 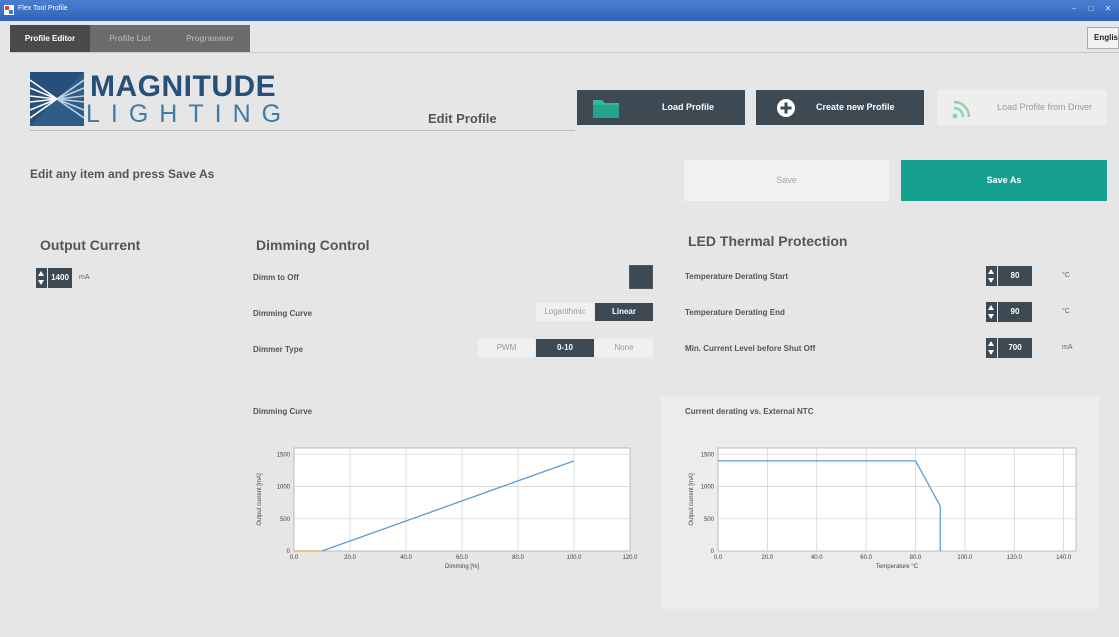 What do you see at coordinates (1074, 9) in the screenshot?
I see `minimize-icon: –` at bounding box center [1074, 9].